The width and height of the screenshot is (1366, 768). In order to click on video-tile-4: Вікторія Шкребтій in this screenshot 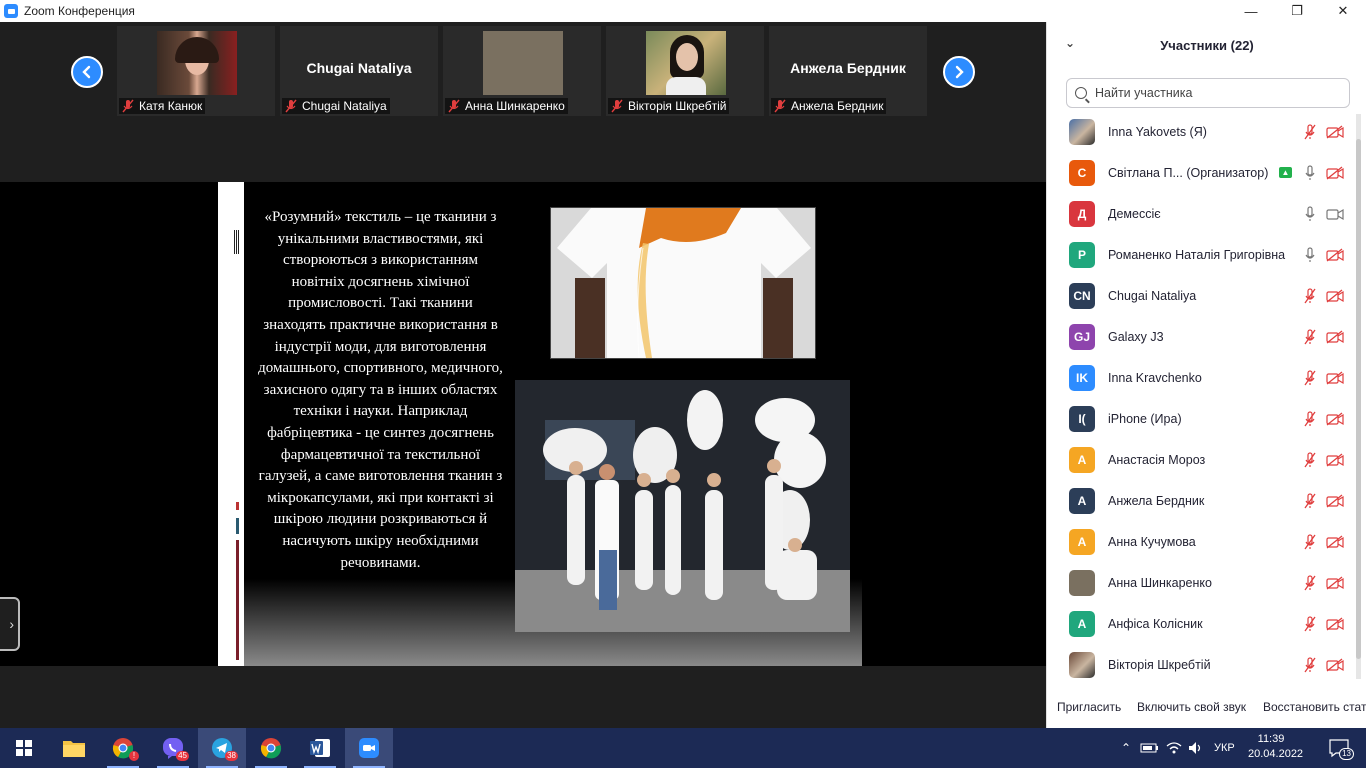, I will do `click(685, 71)`.